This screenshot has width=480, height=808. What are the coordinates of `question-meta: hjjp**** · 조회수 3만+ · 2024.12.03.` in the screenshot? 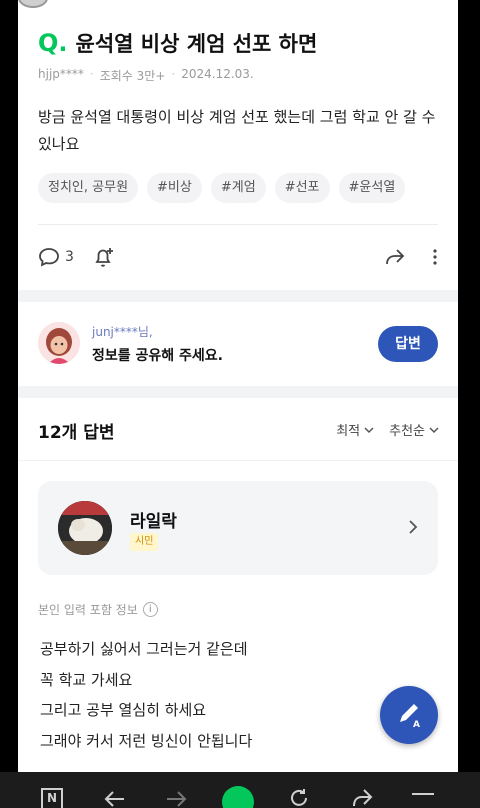 It's located at (146, 75).